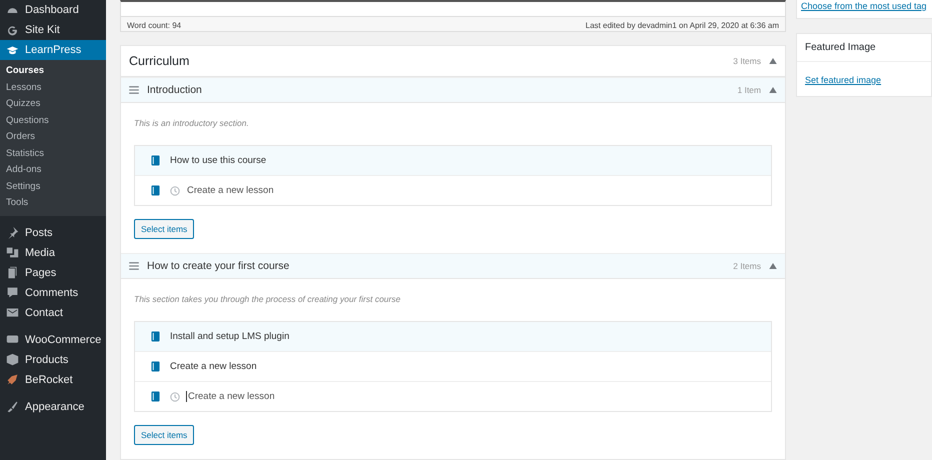  Describe the element at coordinates (53, 10) in the screenshot. I see `sidebar-menu-item: Dashboard` at that location.